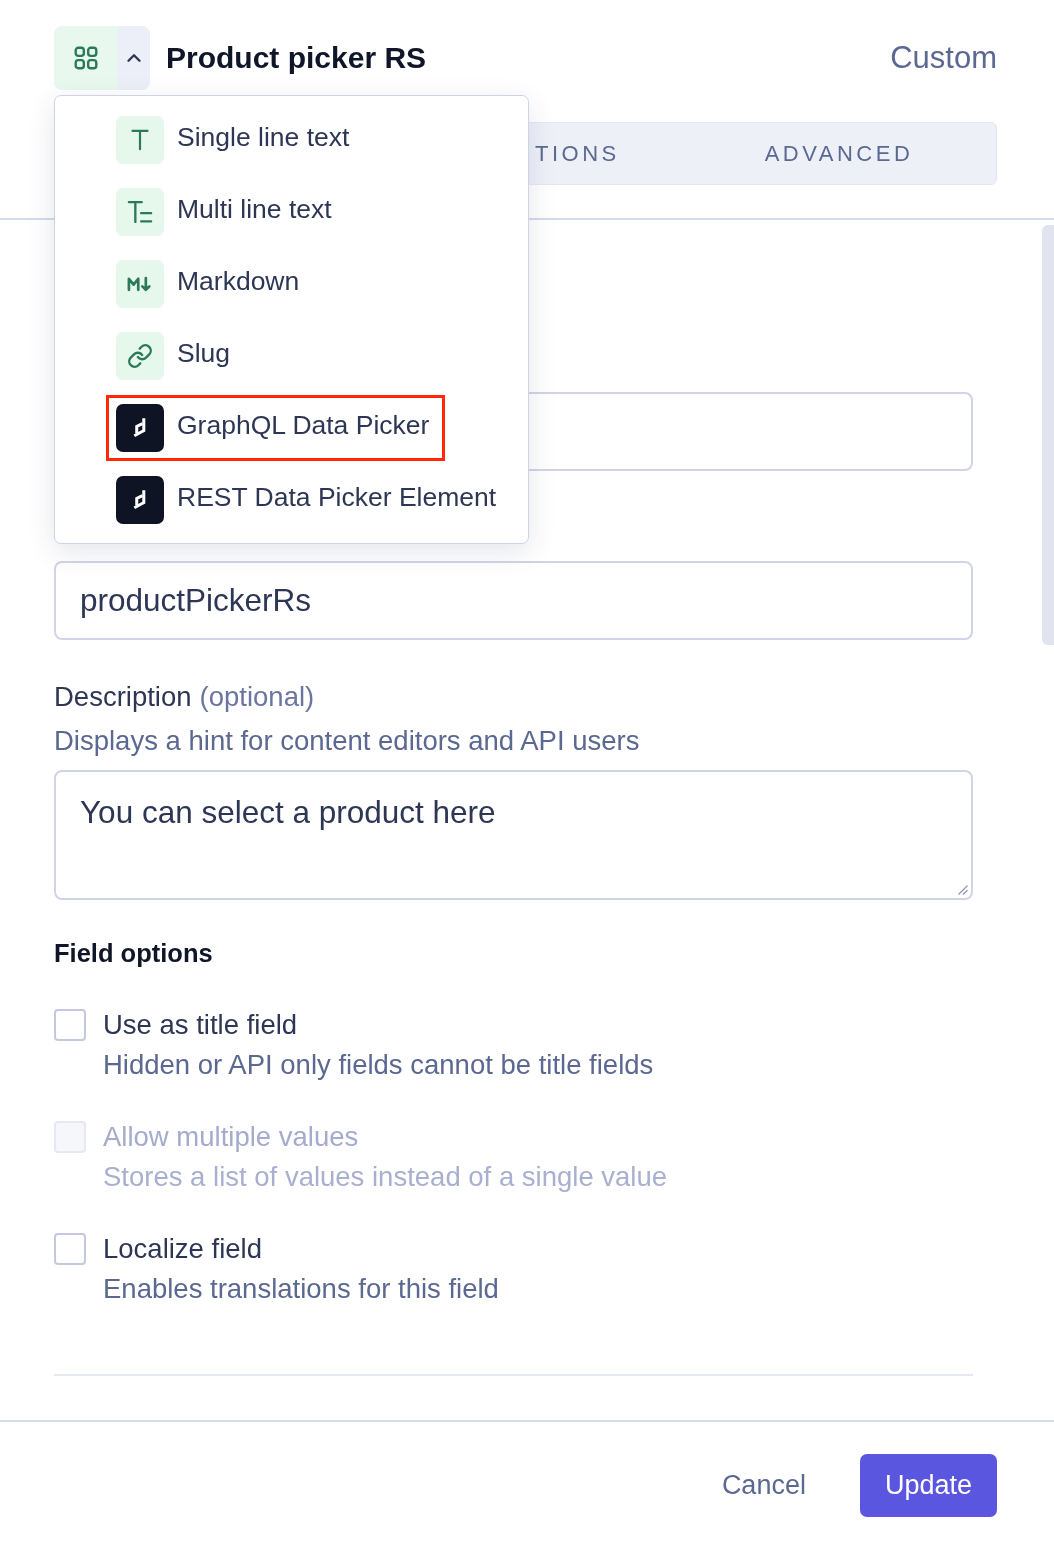  I want to click on option-label: Allow multiple values, so click(231, 1137).